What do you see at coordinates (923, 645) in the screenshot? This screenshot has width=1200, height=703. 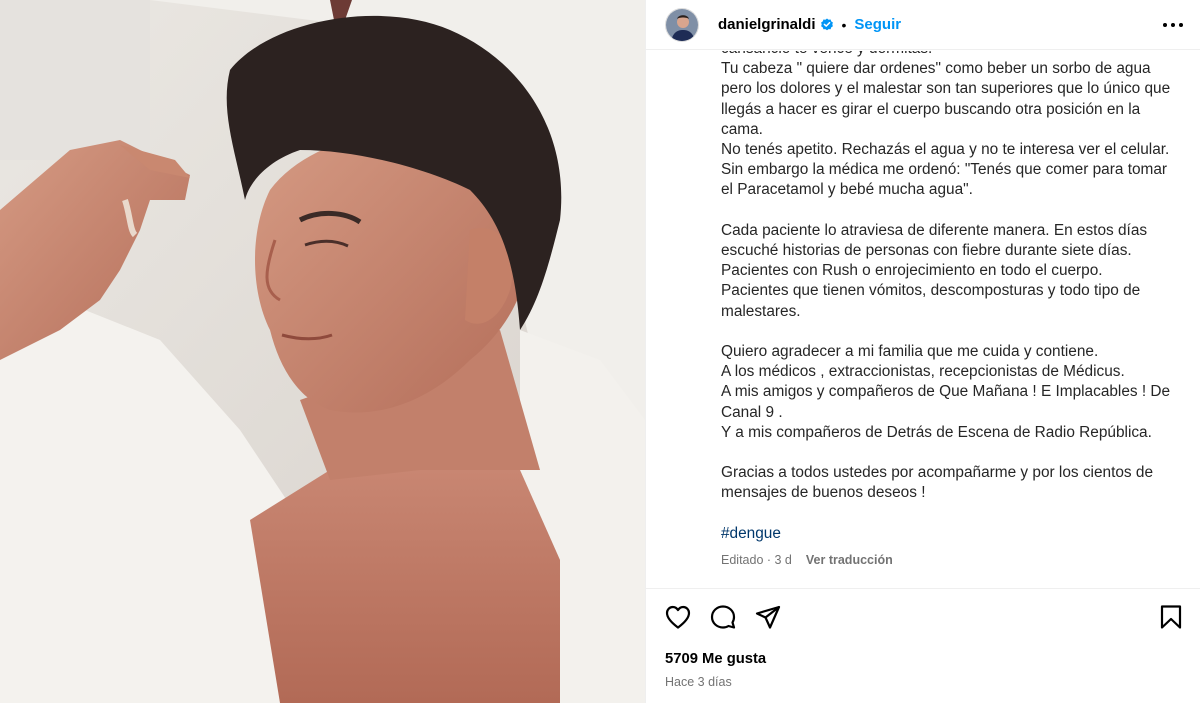 I see `actions-bar: 5709 Me gusta Hace 3 días` at bounding box center [923, 645].